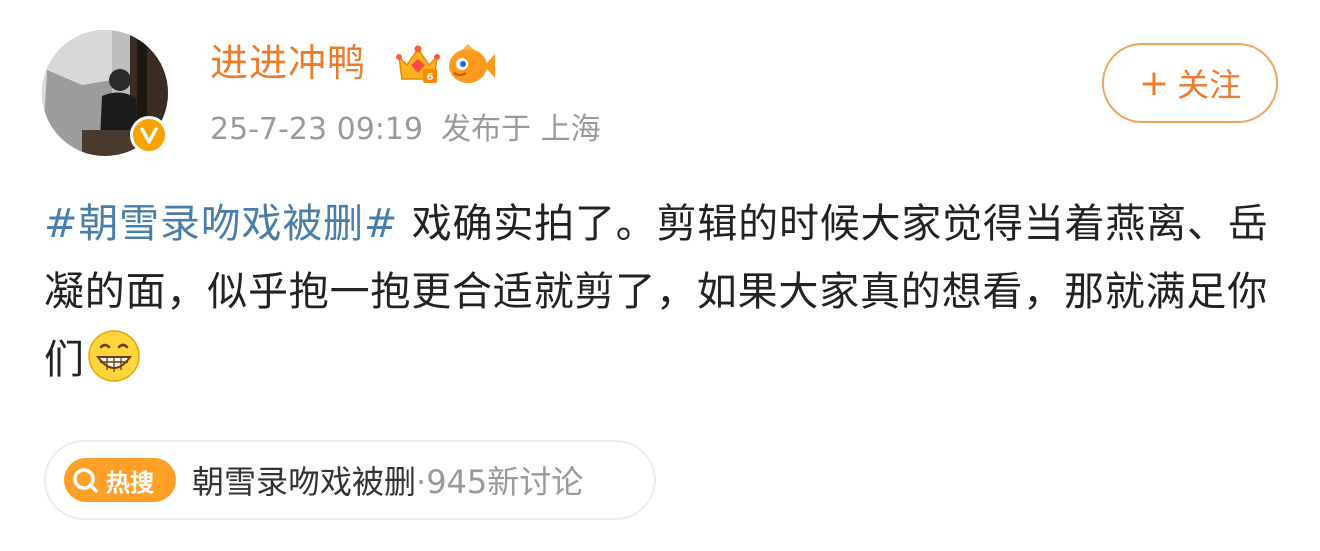 The height and width of the screenshot is (551, 1320). I want to click on hot-search-topic: 朝雪录吻戏被删, so click(304, 482).